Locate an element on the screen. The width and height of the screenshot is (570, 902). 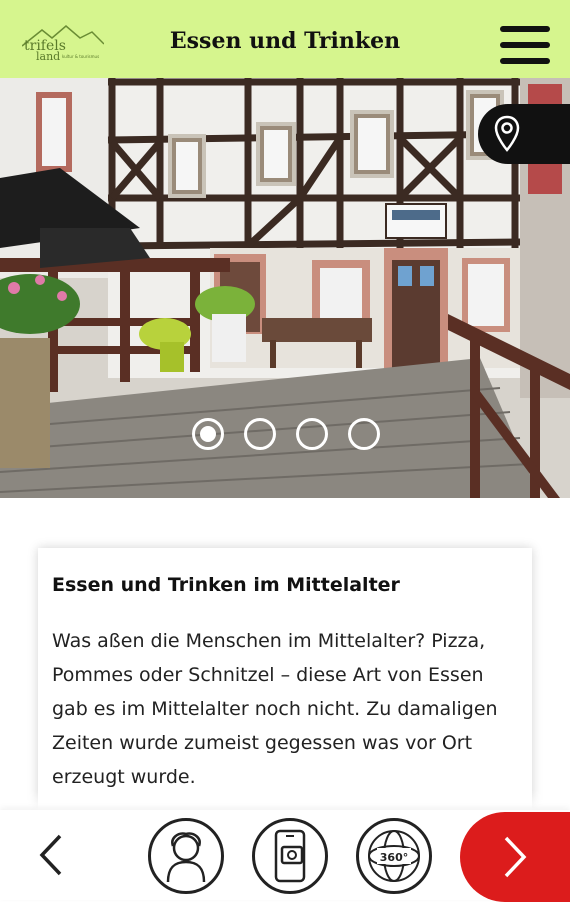
back-button is located at coordinates (51, 855).